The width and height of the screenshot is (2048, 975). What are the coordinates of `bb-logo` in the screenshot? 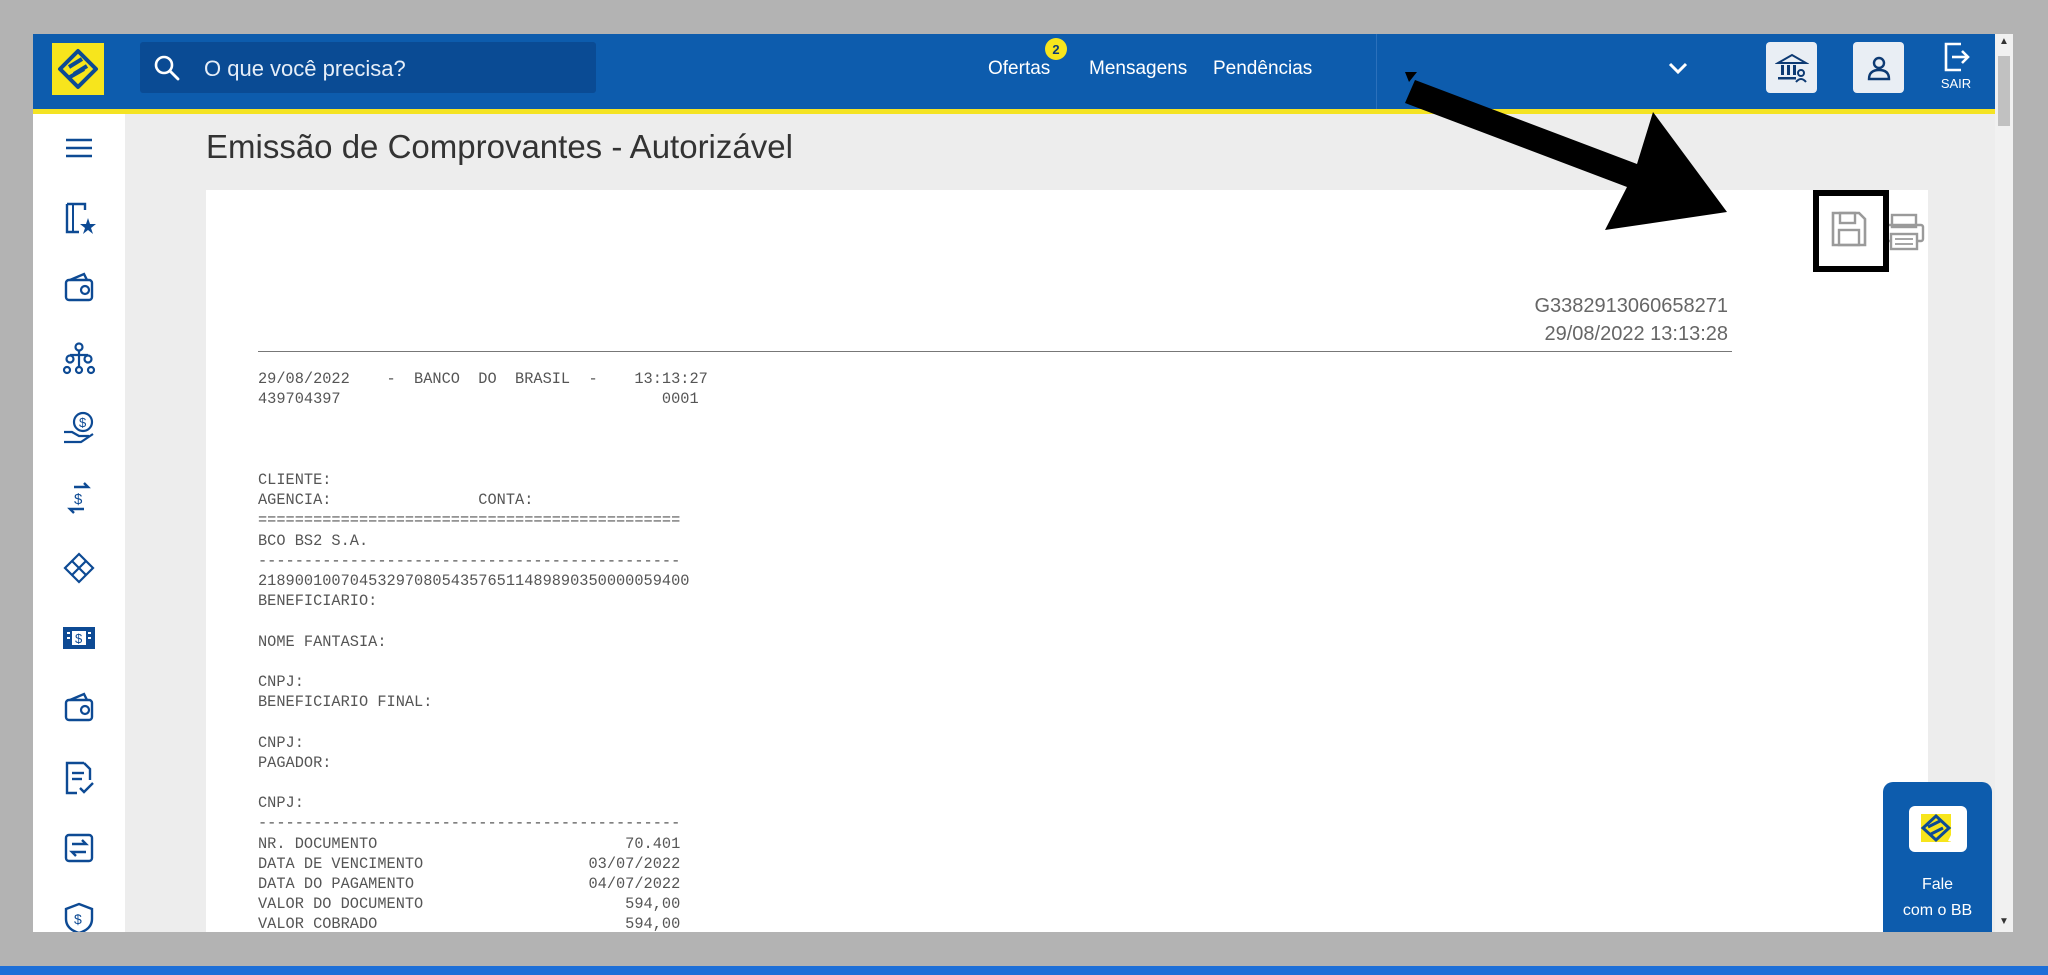 It's located at (78, 69).